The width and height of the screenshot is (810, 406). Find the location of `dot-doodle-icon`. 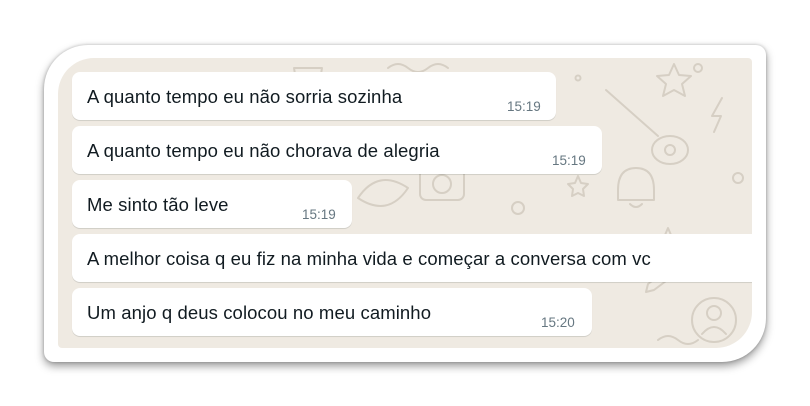

dot-doodle-icon is located at coordinates (578, 78).